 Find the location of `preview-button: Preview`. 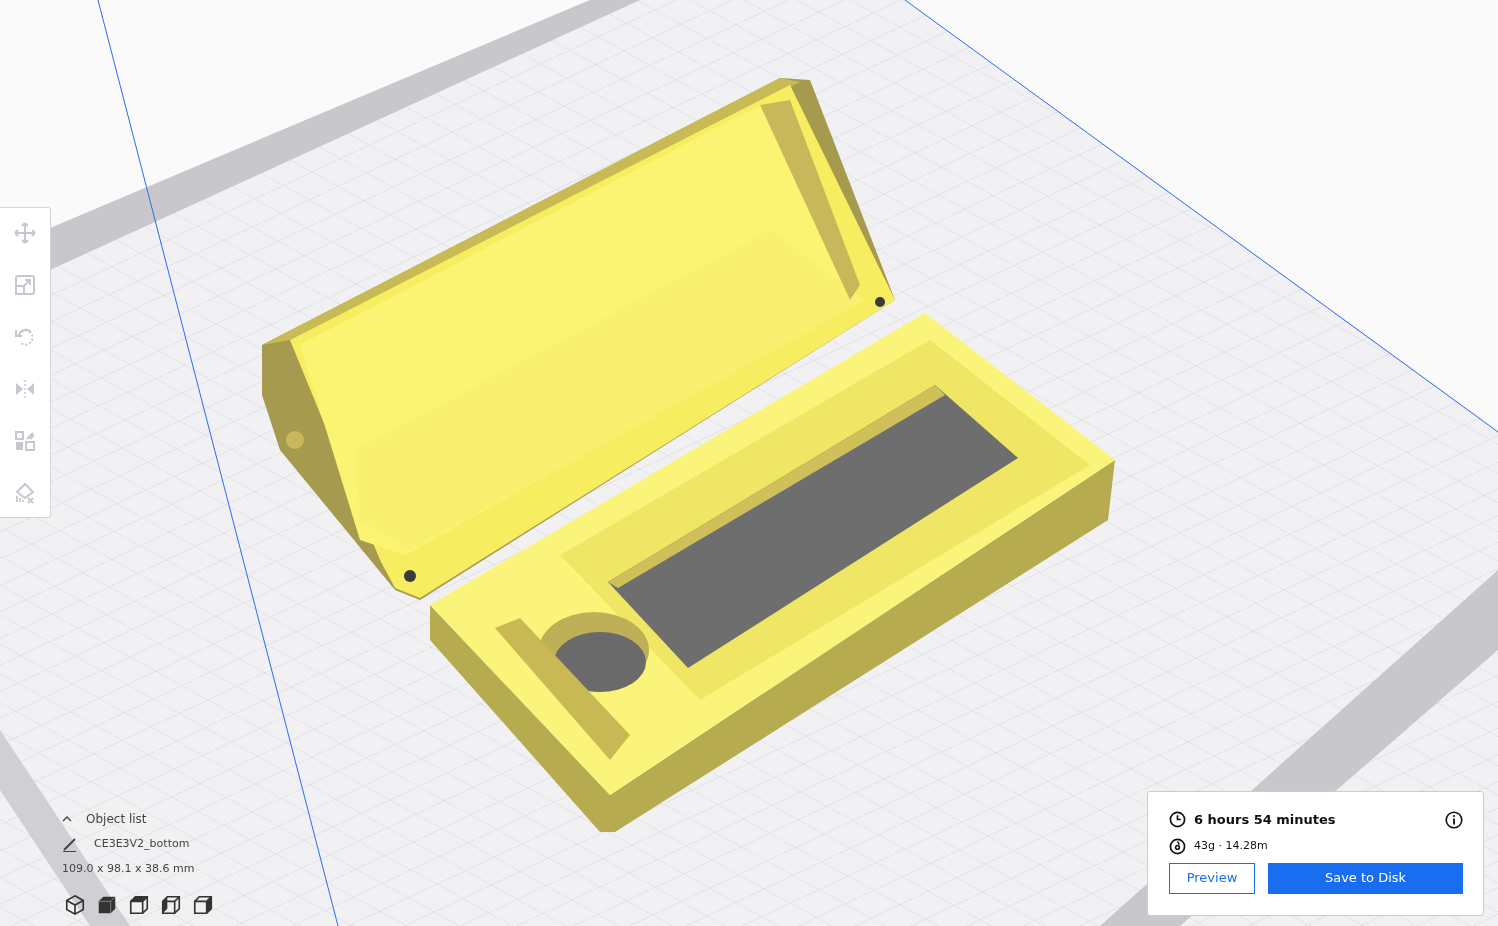

preview-button: Preview is located at coordinates (1212, 878).